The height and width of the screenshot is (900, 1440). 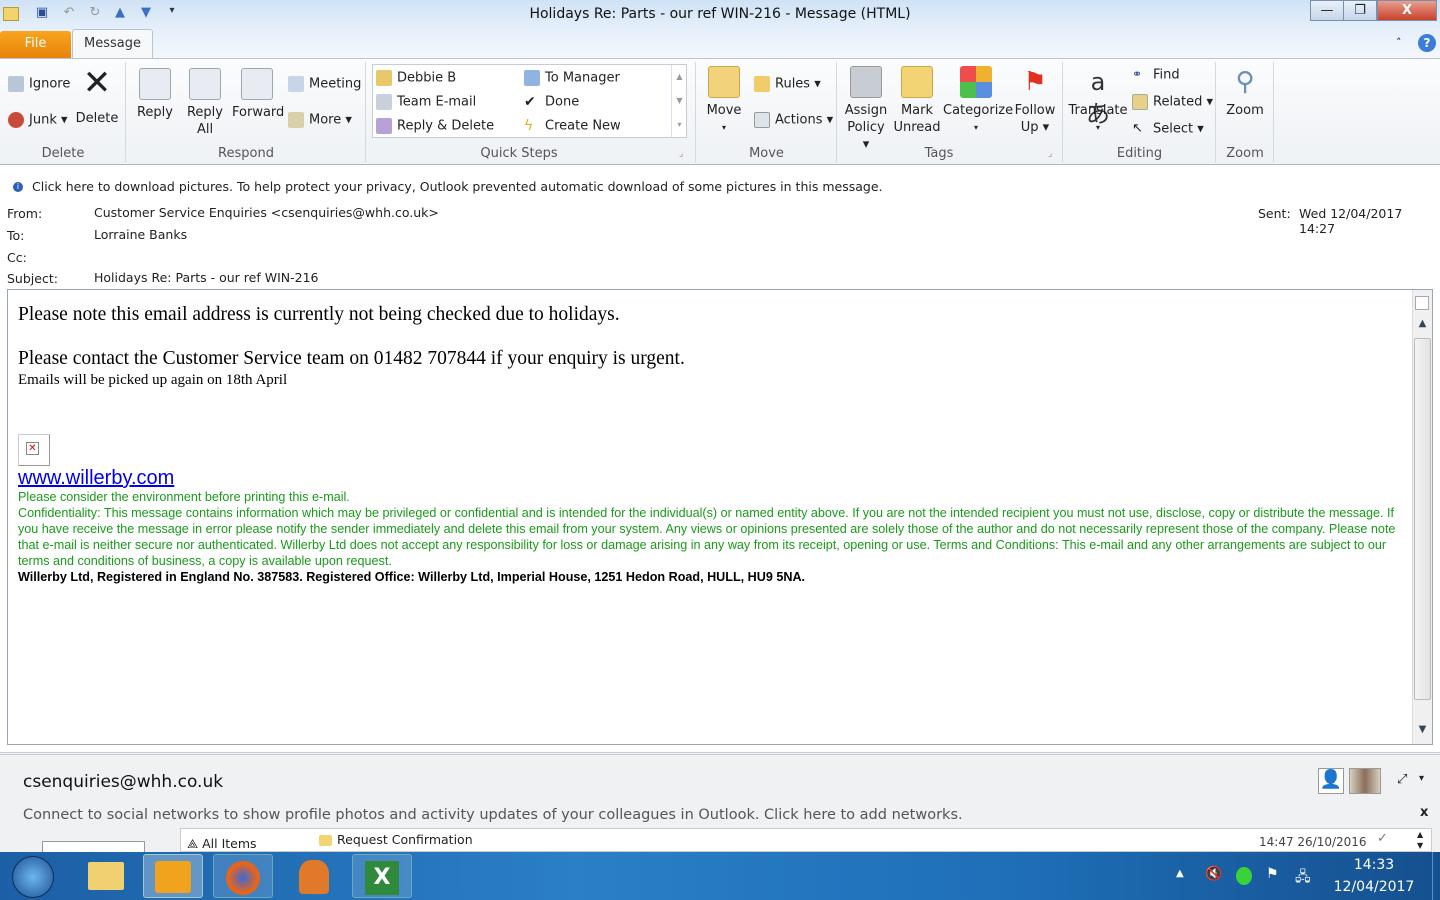 What do you see at coordinates (583, 126) in the screenshot?
I see `quick-step-label: Create New` at bounding box center [583, 126].